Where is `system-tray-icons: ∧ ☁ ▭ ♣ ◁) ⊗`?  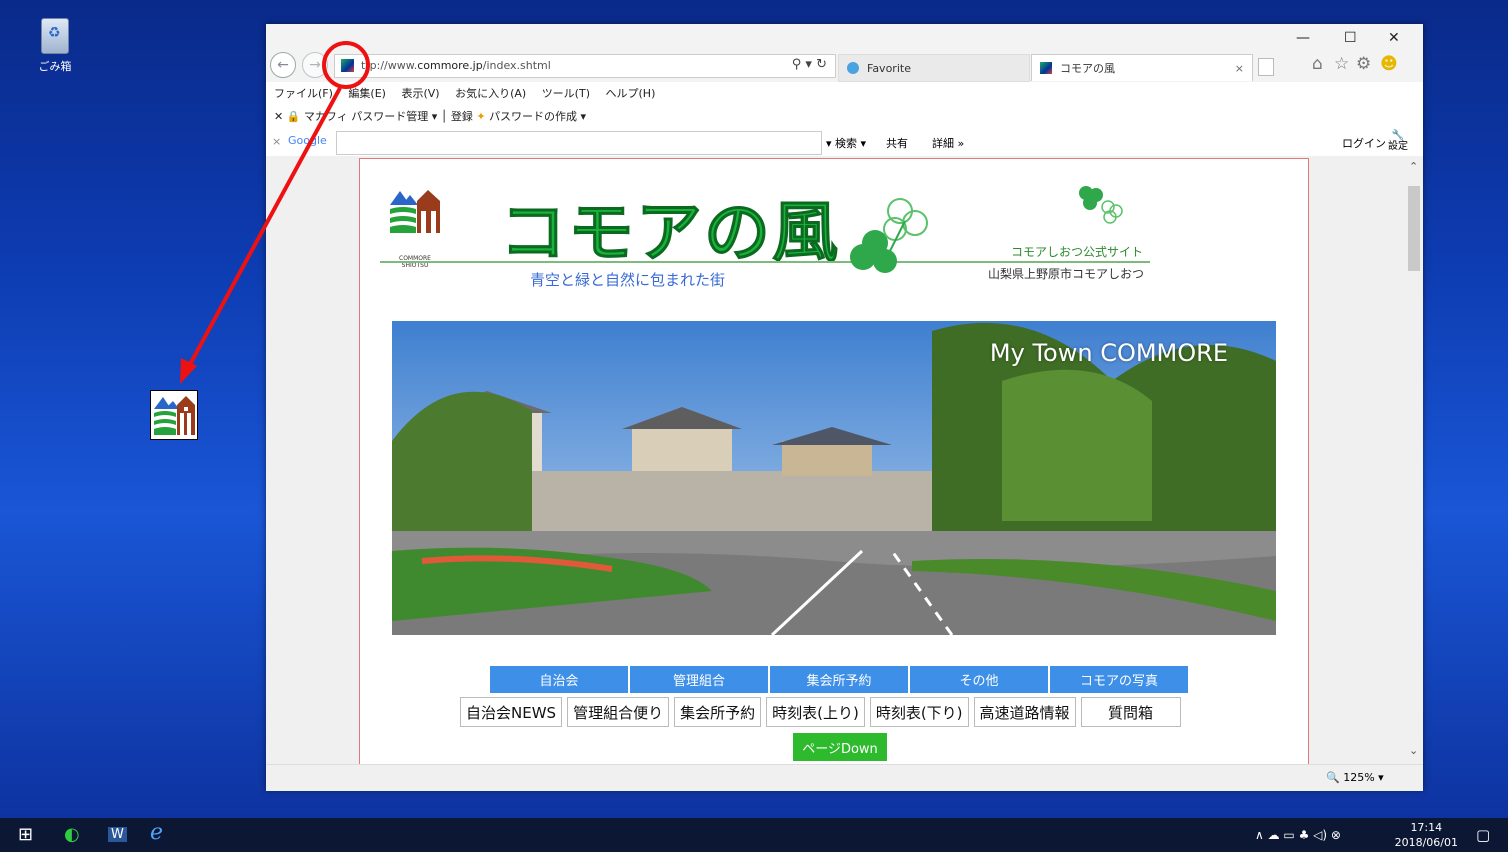 system-tray-icons: ∧ ☁ ▭ ♣ ◁) ⊗ is located at coordinates (1298, 835).